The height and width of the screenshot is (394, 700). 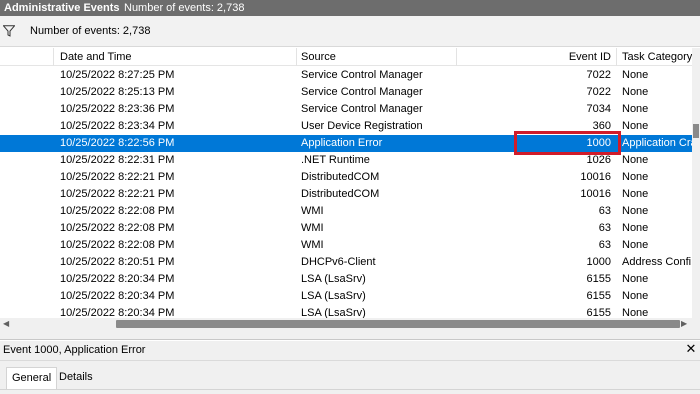 What do you see at coordinates (74, 350) in the screenshot?
I see `event-detail-title: Event 1000, Application Error` at bounding box center [74, 350].